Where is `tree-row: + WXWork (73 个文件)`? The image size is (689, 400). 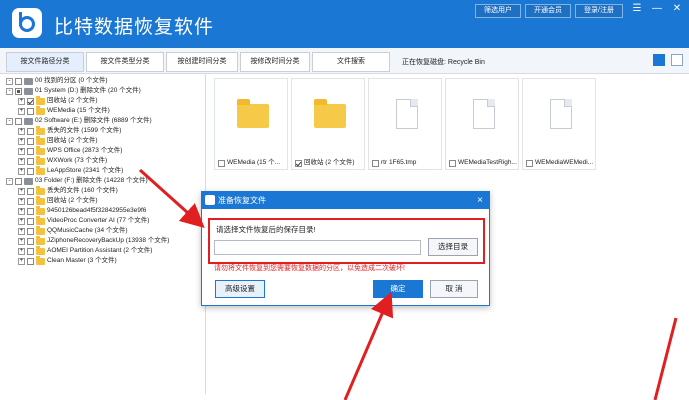 tree-row: + WXWork (73 个文件) is located at coordinates (62, 160).